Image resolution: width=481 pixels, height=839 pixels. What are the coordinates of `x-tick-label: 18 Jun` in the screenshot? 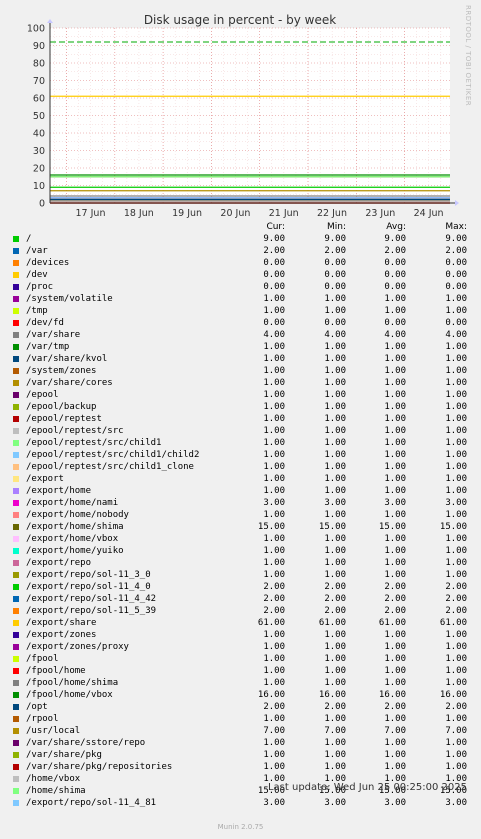 It's located at (139, 213).